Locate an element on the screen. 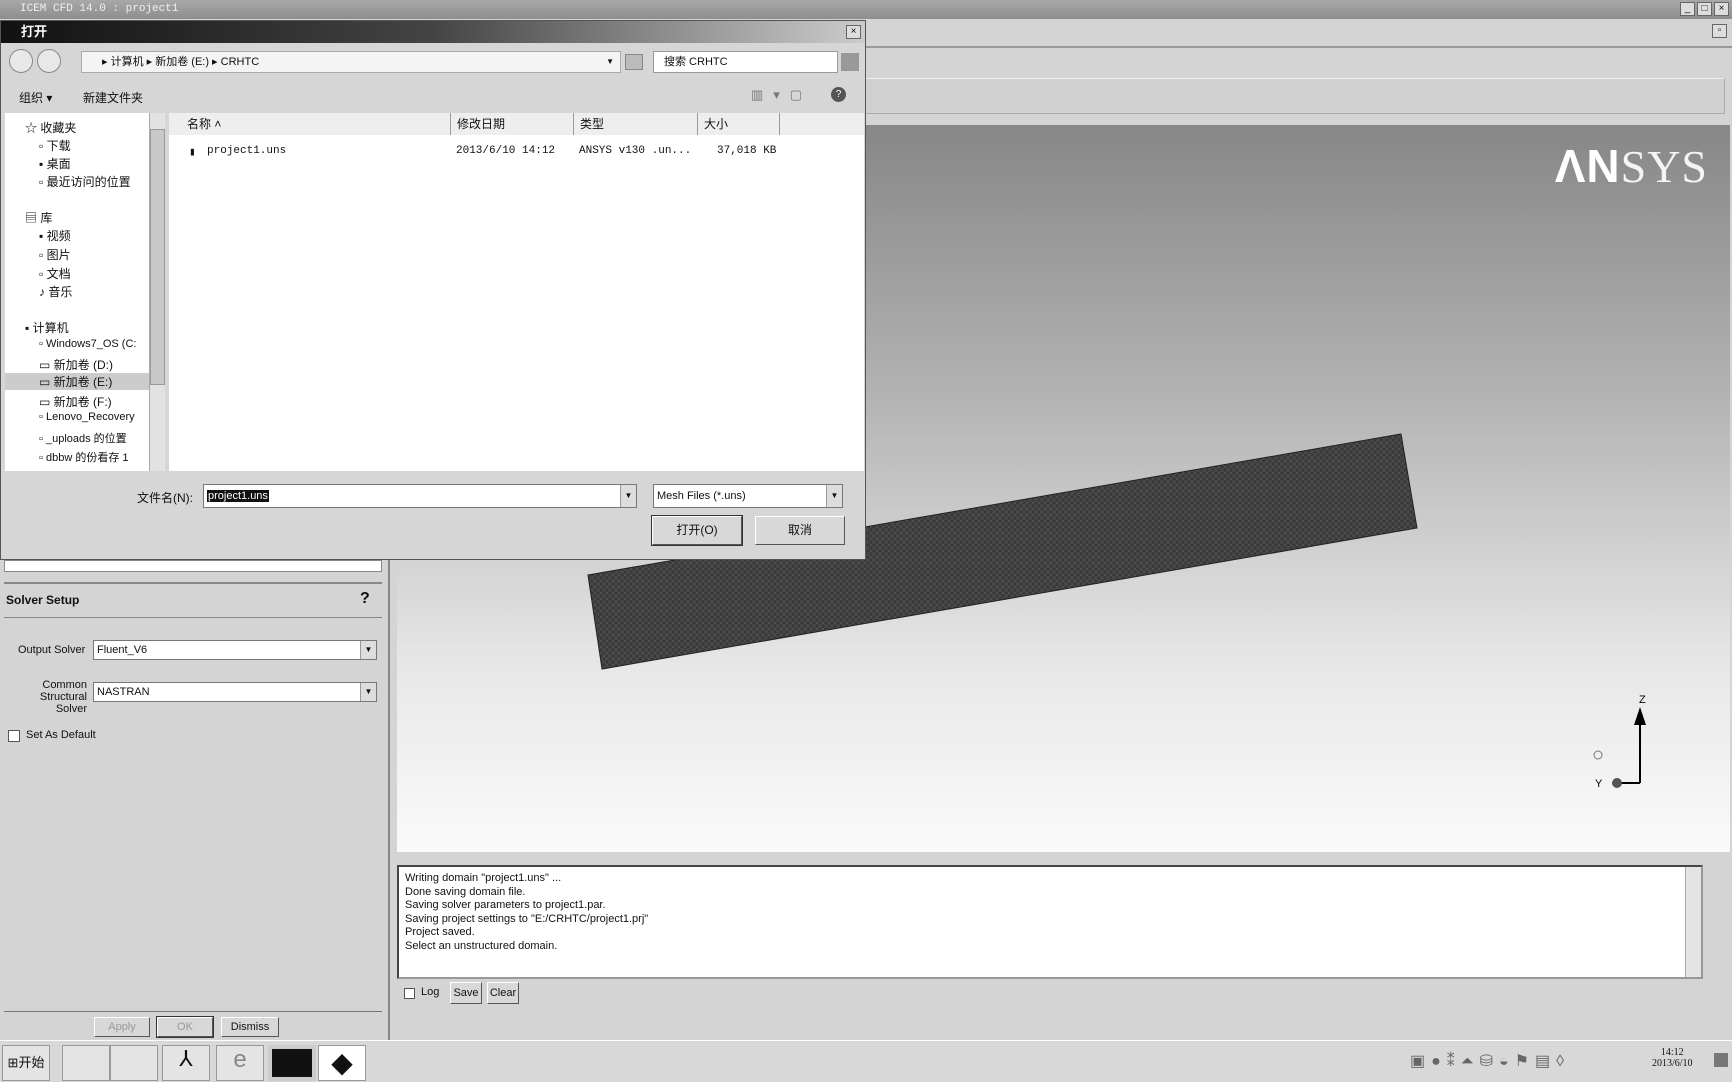  show-desktop-button is located at coordinates (1721, 1060).